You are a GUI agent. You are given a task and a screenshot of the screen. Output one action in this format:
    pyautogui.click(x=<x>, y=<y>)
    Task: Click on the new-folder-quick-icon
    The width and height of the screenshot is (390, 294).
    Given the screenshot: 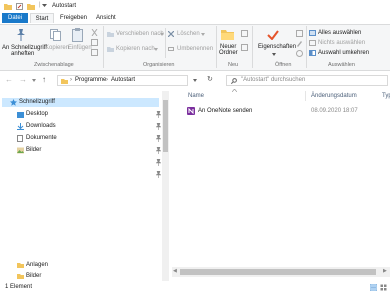 What is the action you would take?
    pyautogui.click(x=31, y=6)
    